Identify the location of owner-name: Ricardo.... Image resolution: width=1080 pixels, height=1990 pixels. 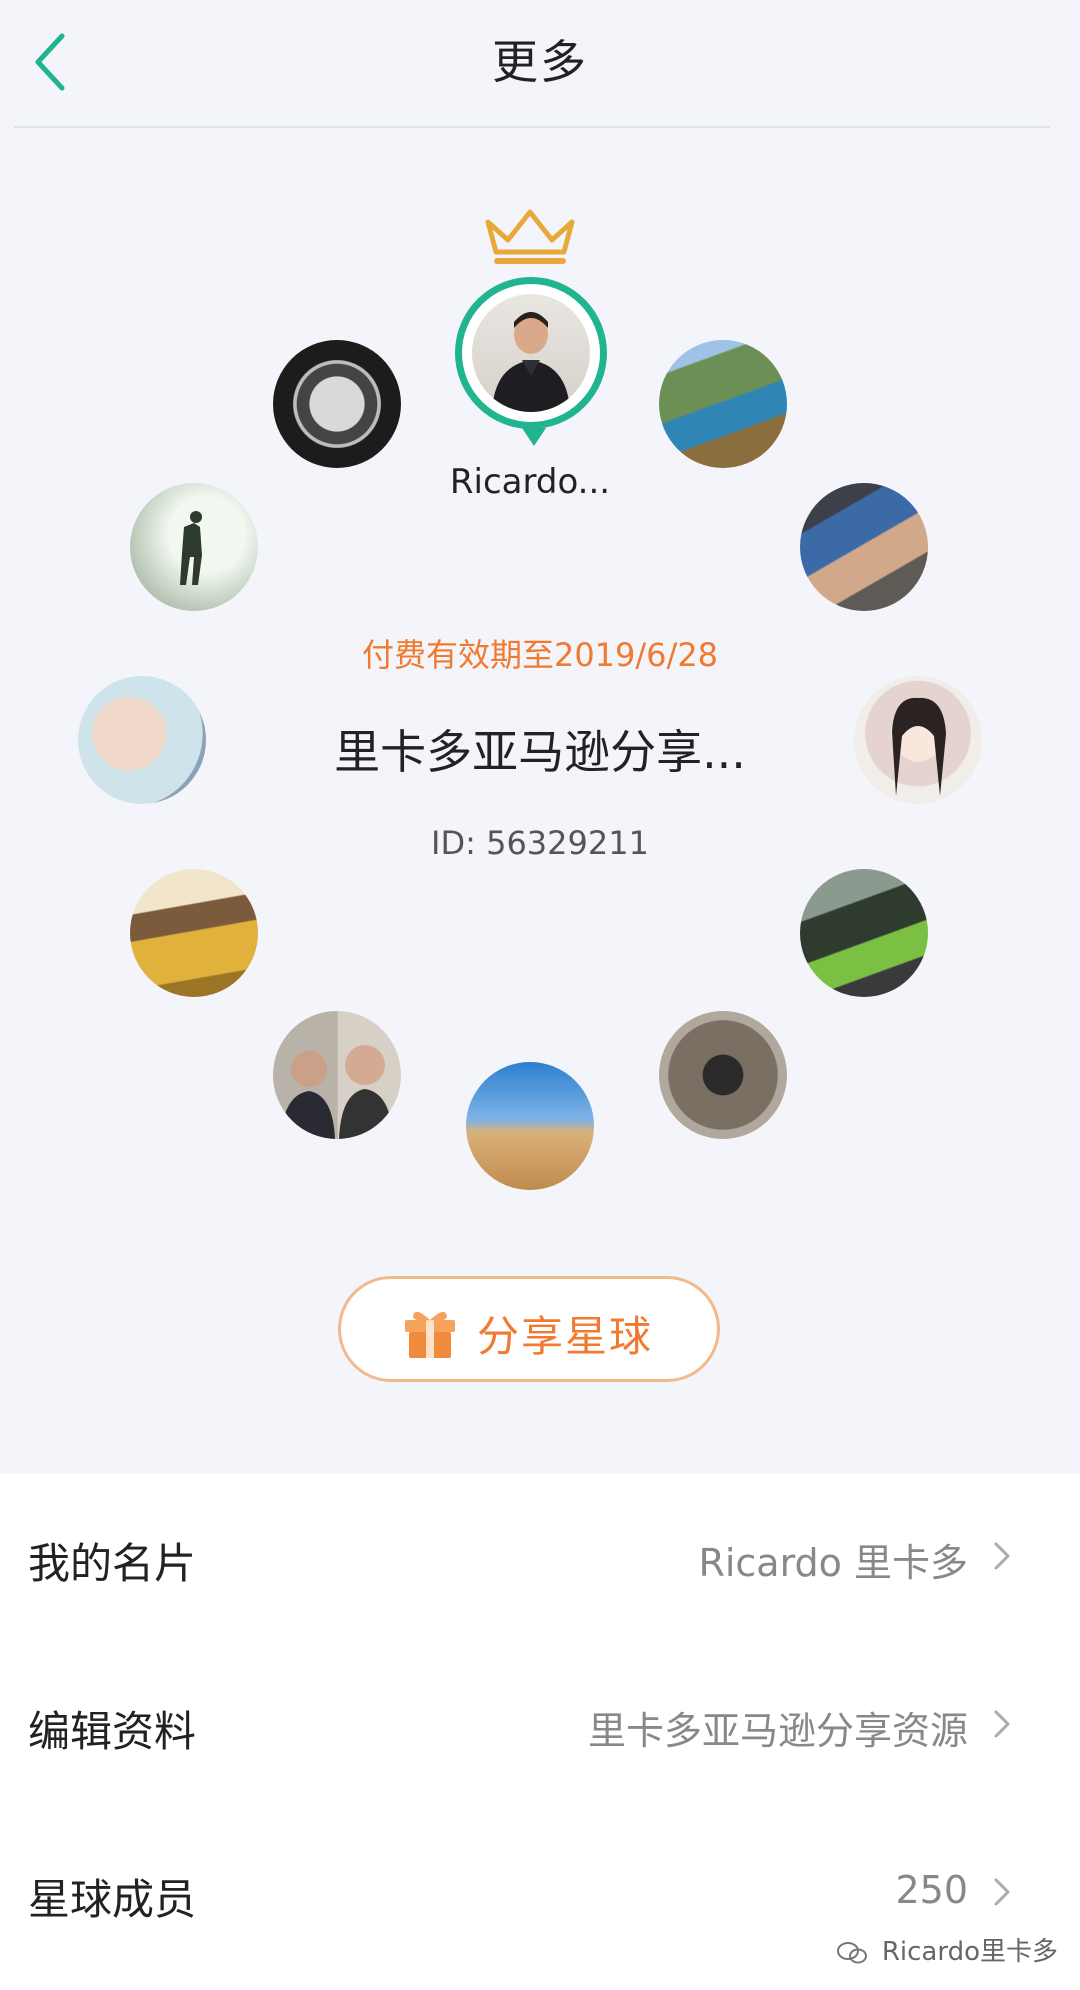
(530, 482).